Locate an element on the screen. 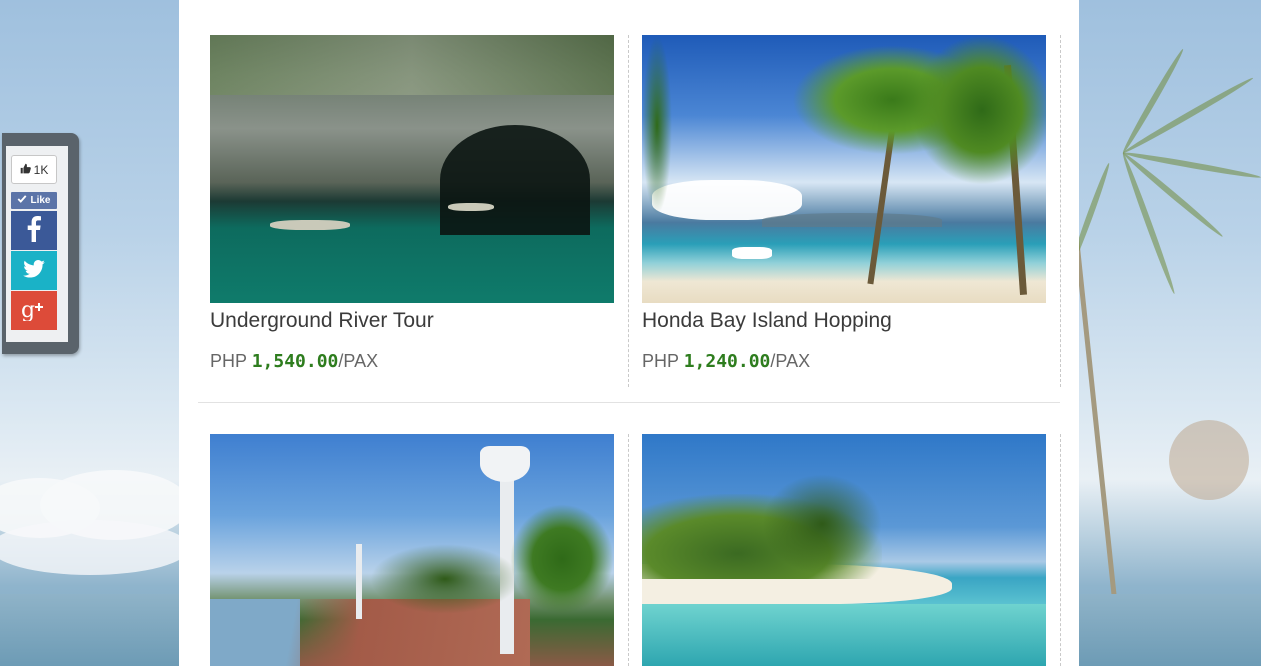 The image size is (1261, 666). price-amount: 1,240.00 is located at coordinates (727, 361).